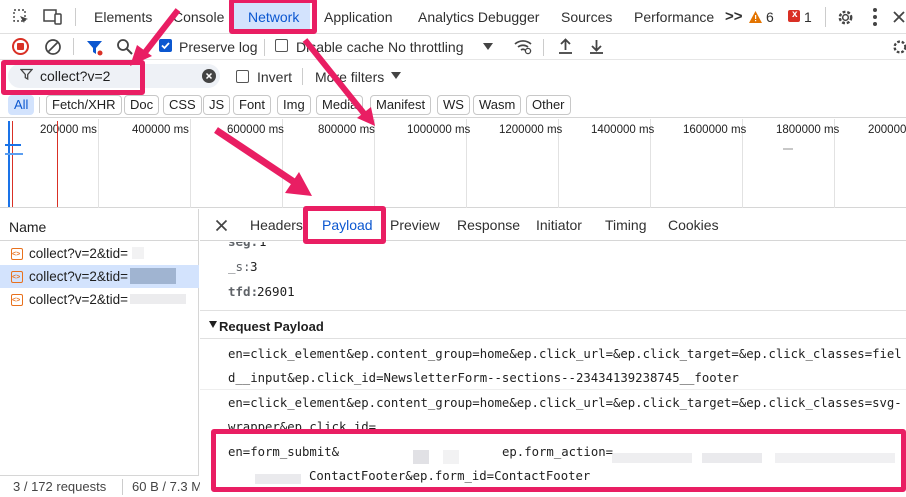 The height and width of the screenshot is (497, 906). What do you see at coordinates (252, 102) in the screenshot?
I see `annotation-arrows` at bounding box center [252, 102].